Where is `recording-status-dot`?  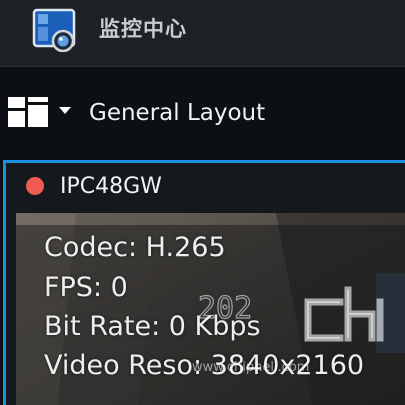 recording-status-dot is located at coordinates (35, 186).